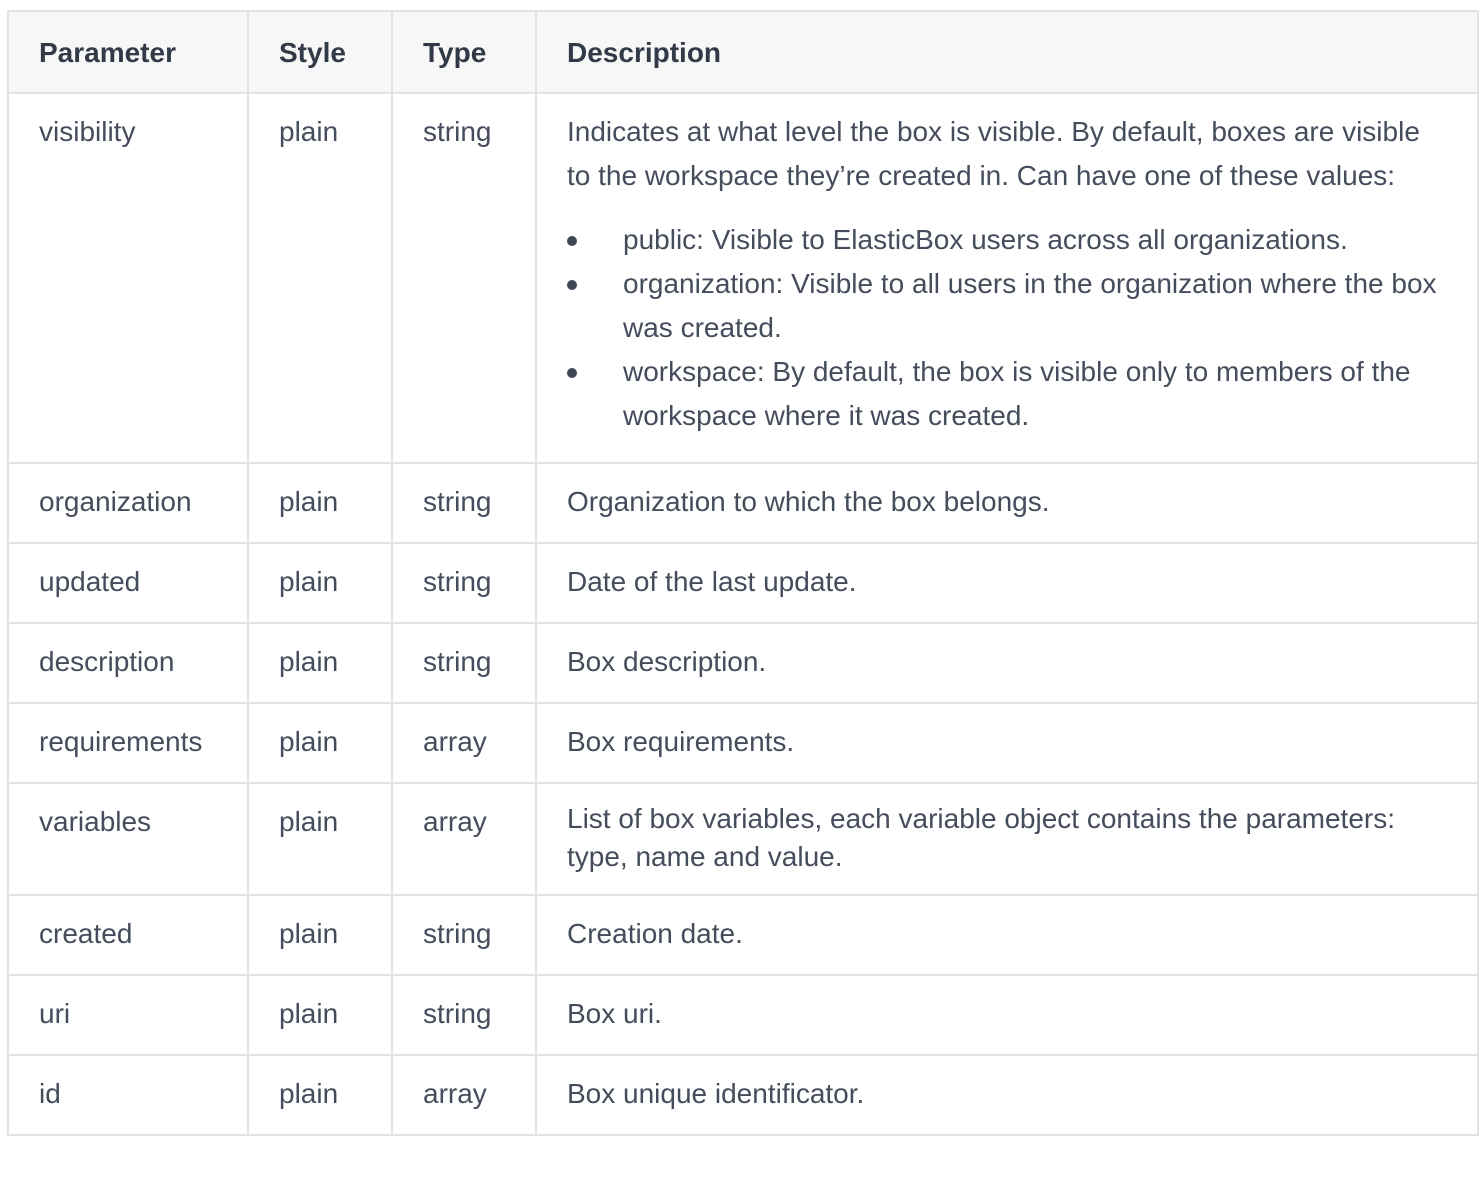  I want to click on cell-description: Box requirements., so click(1007, 743).